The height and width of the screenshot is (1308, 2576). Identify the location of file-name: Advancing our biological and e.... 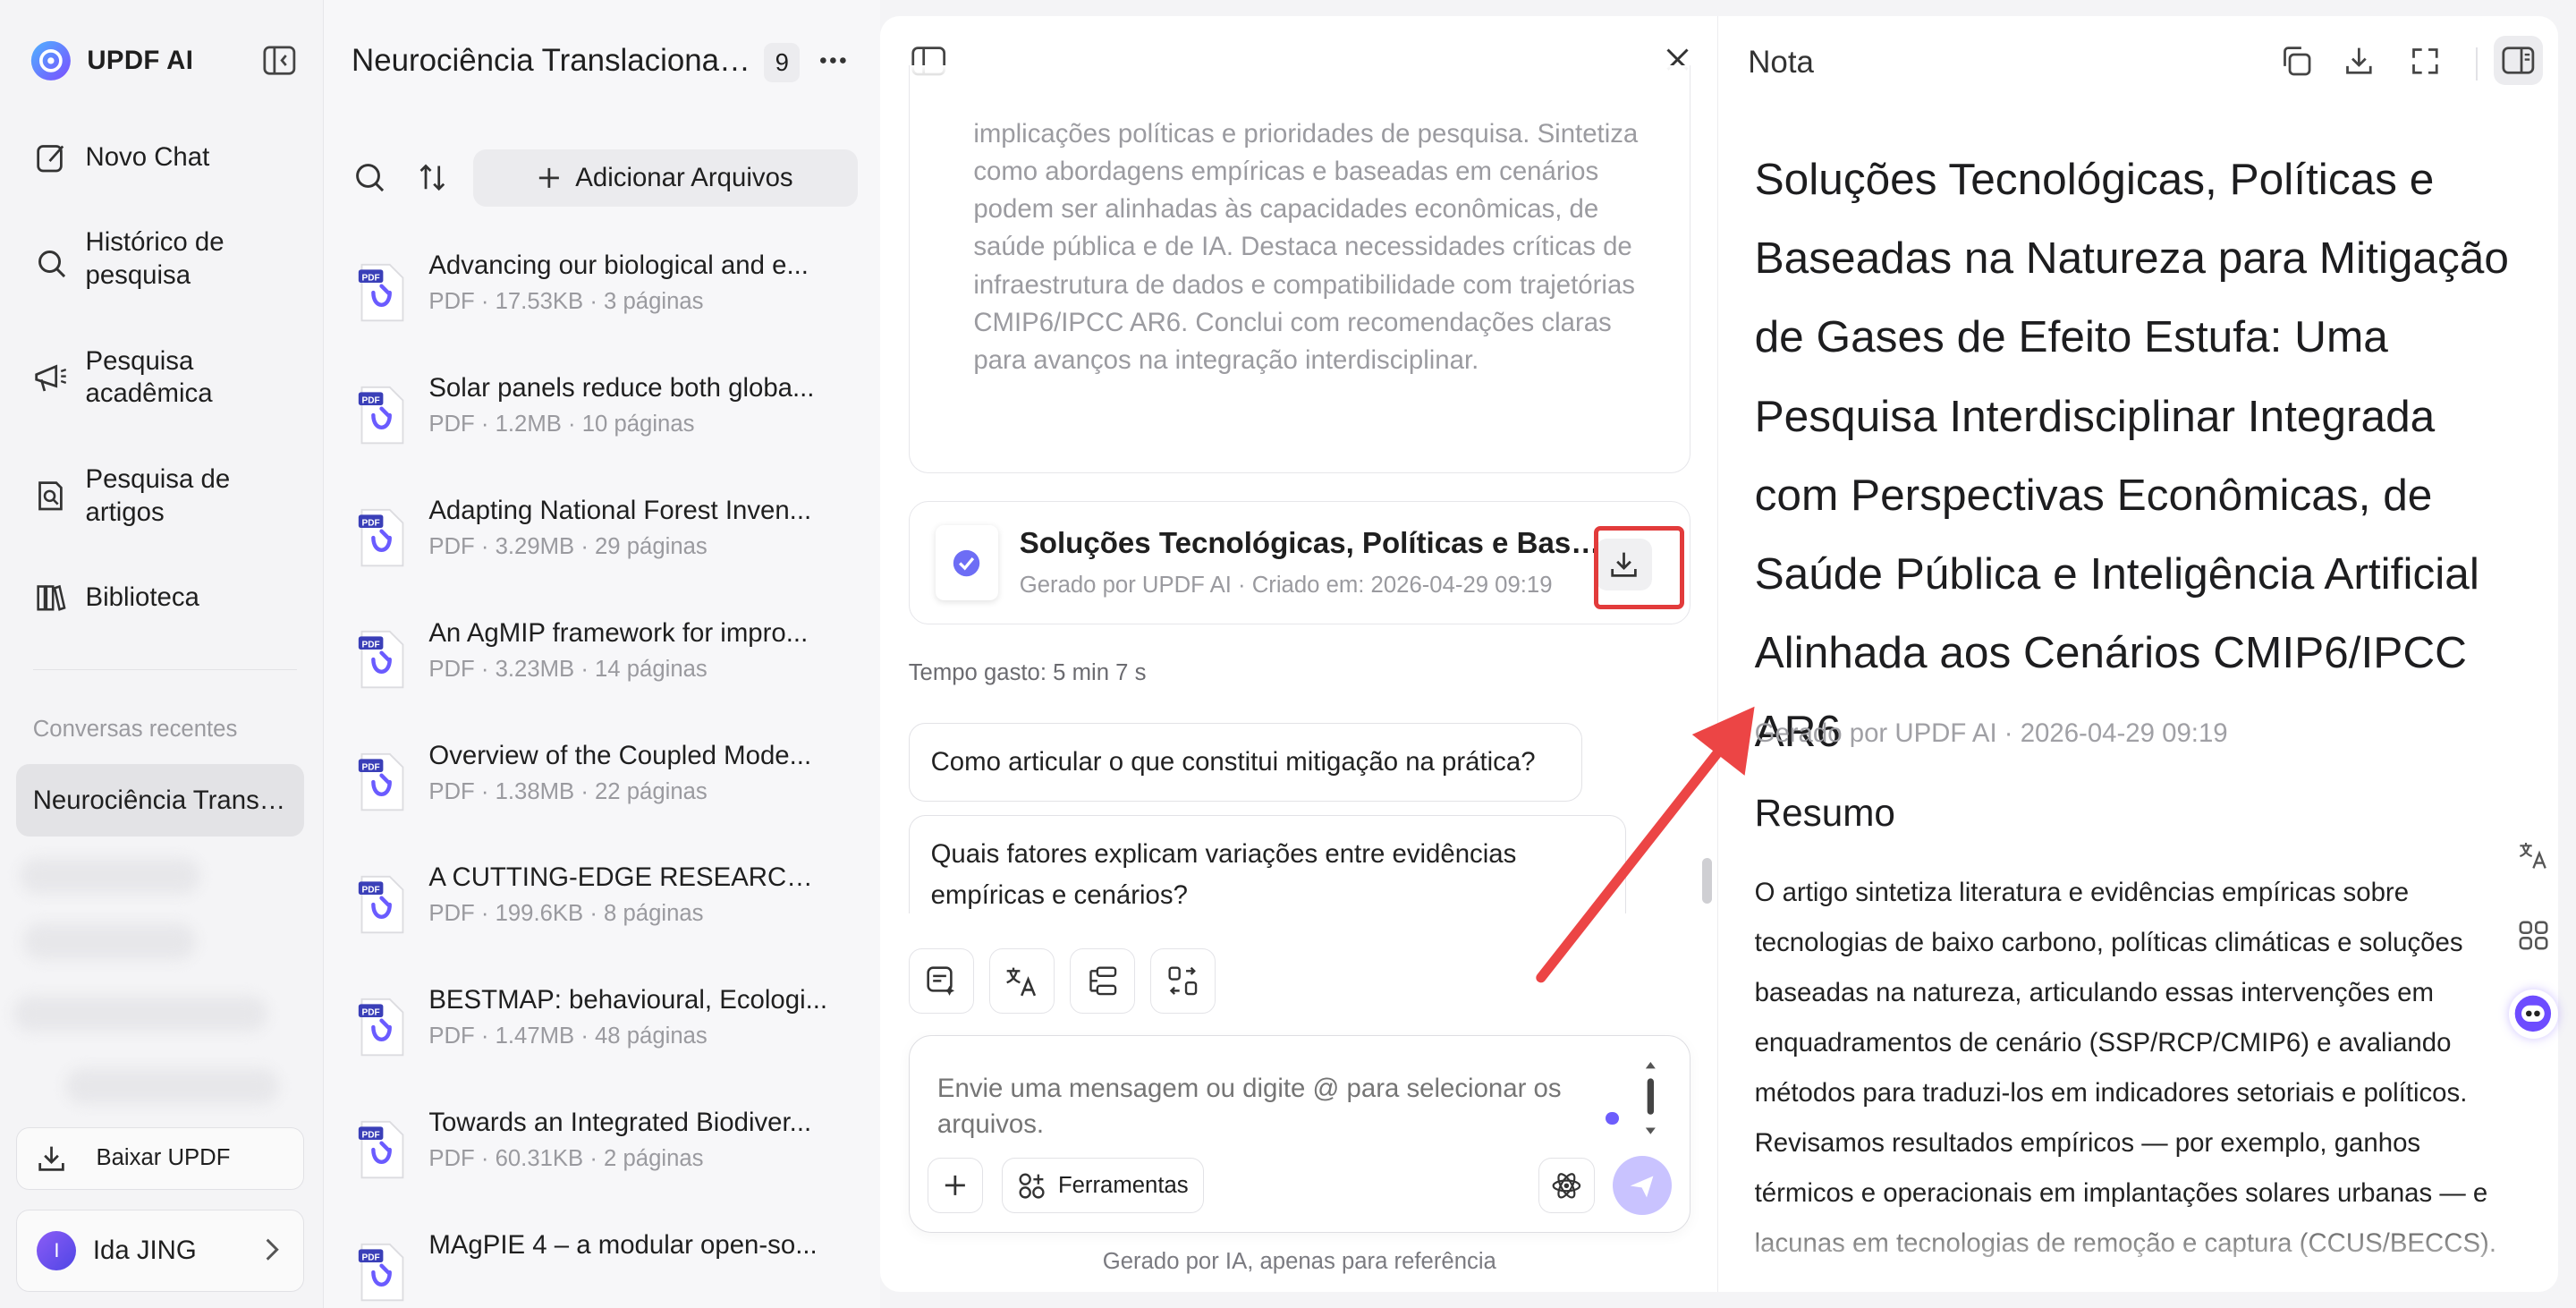
(618, 266).